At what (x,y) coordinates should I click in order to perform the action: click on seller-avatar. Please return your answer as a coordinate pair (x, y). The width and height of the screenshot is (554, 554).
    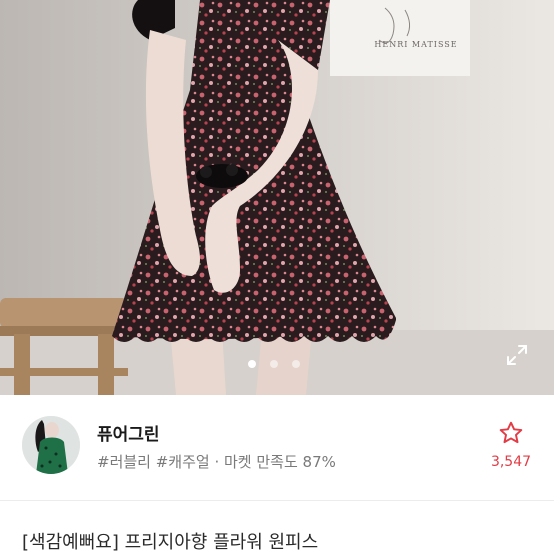
    Looking at the image, I should click on (51, 445).